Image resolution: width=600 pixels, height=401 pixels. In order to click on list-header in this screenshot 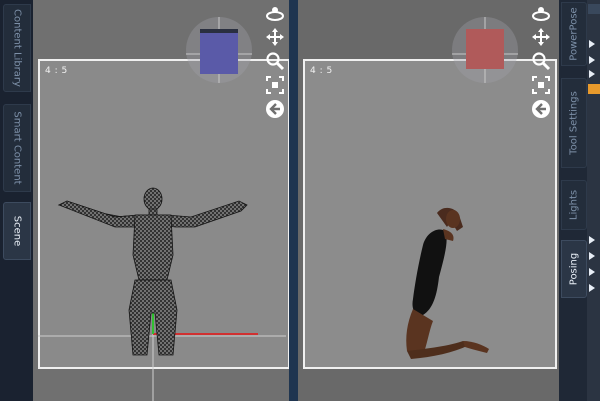, I will do `click(594, 9)`.